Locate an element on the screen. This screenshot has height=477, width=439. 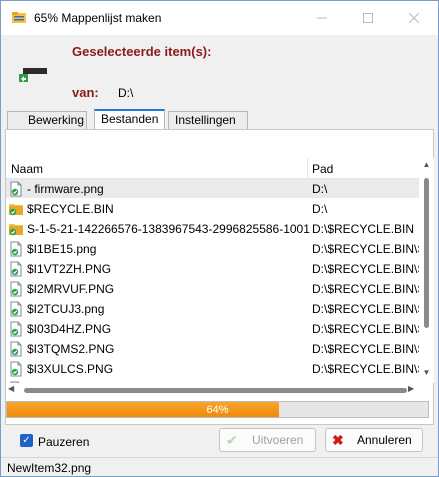
list-item: $I1VT2ZH.PNG D:\$RECYCLE.BIN\S- is located at coordinates (212, 268).